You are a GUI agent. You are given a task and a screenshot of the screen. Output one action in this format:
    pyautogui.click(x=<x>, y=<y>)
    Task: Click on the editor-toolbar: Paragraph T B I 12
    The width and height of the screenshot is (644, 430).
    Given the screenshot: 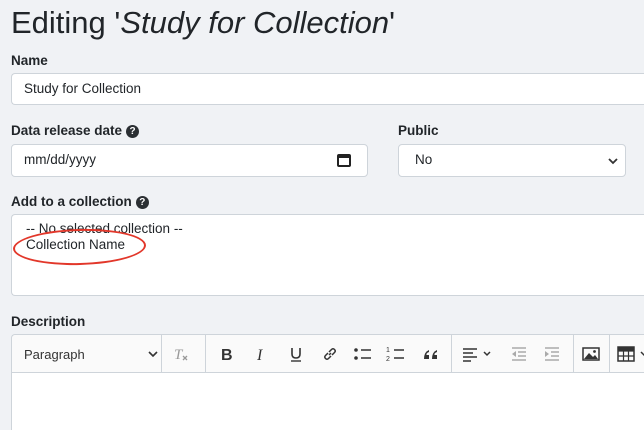 What is the action you would take?
    pyautogui.click(x=328, y=354)
    